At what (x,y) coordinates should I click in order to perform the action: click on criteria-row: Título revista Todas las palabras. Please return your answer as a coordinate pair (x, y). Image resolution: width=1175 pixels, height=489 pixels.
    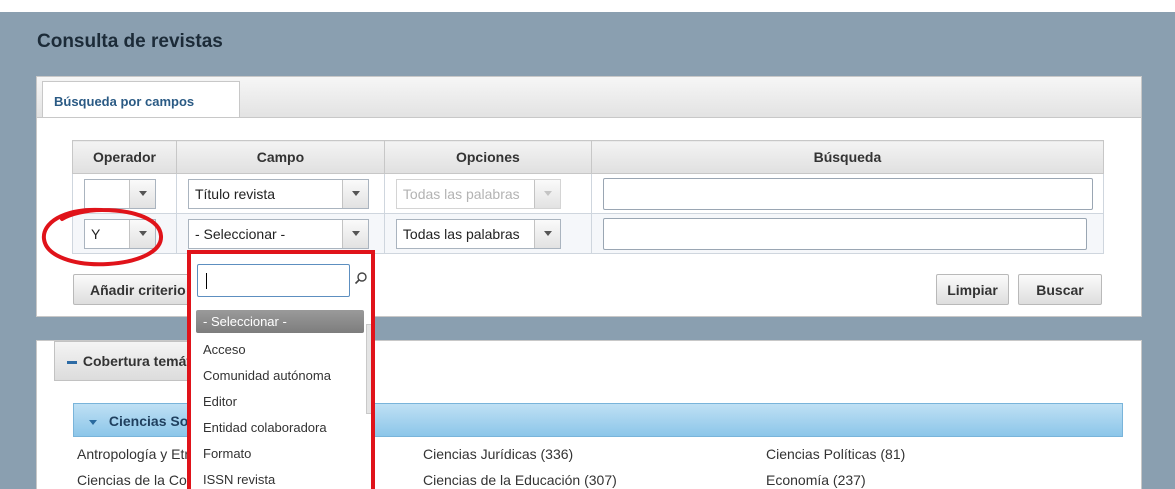
    Looking at the image, I should click on (588, 193).